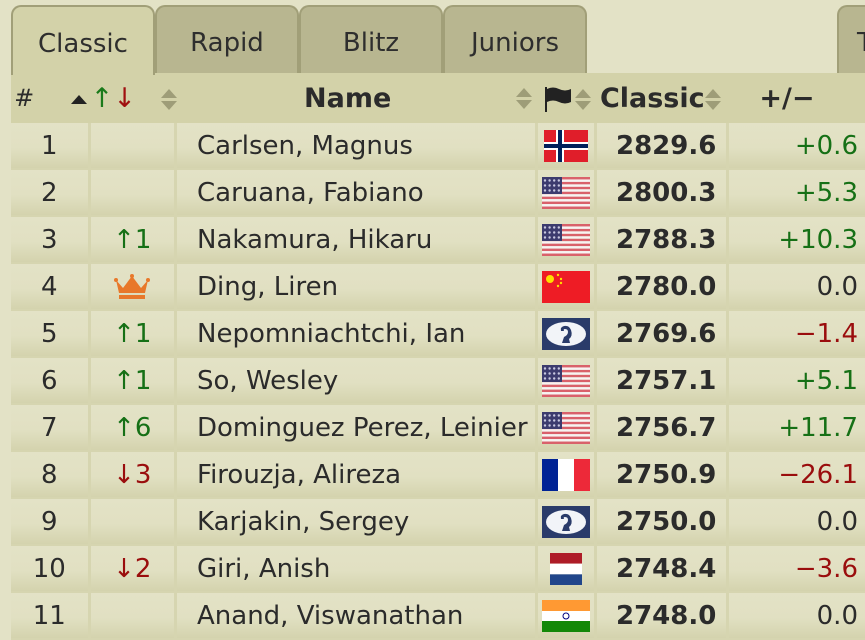 The image size is (865, 640). I want to click on table-row: 5 ↑1 Nepomniachtchi, Ian 2769.6 −1.4, so click(438, 334).